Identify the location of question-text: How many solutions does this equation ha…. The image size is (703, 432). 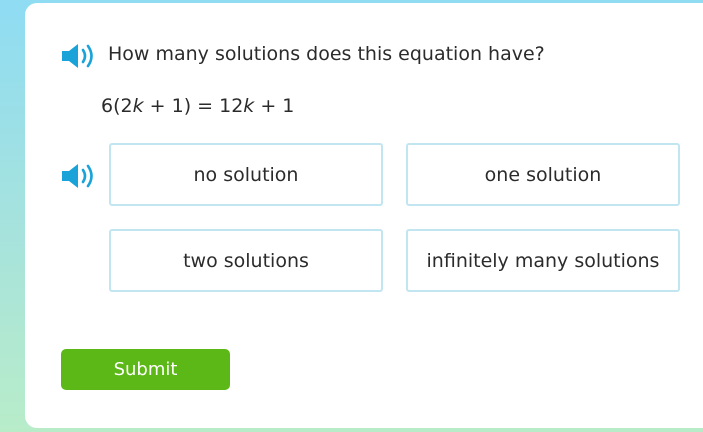
(326, 54).